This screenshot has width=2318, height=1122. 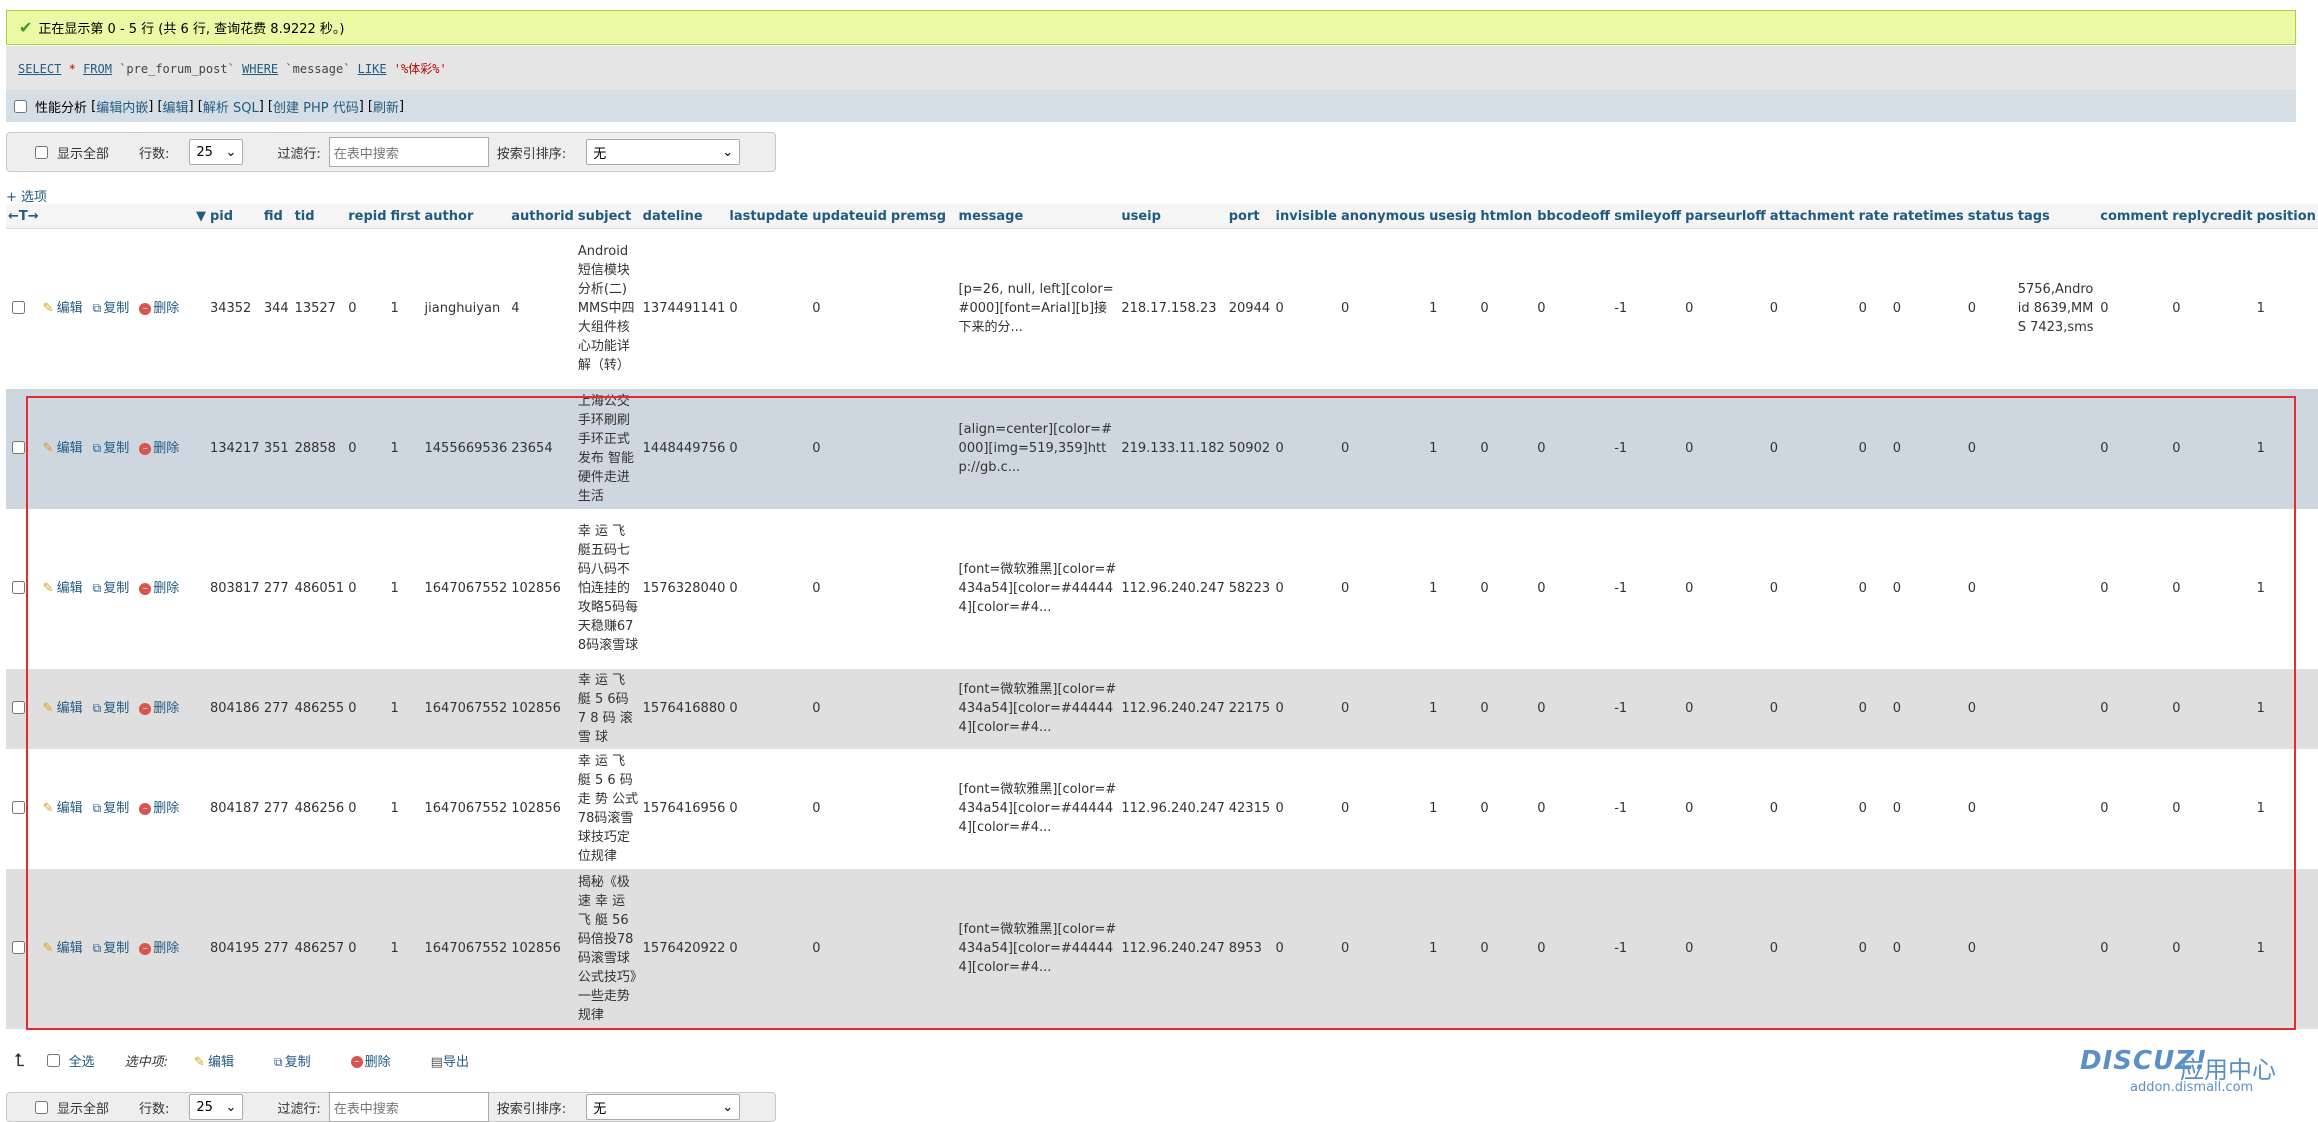 What do you see at coordinates (176, 106) in the screenshot?
I see `link-edit: 编辑` at bounding box center [176, 106].